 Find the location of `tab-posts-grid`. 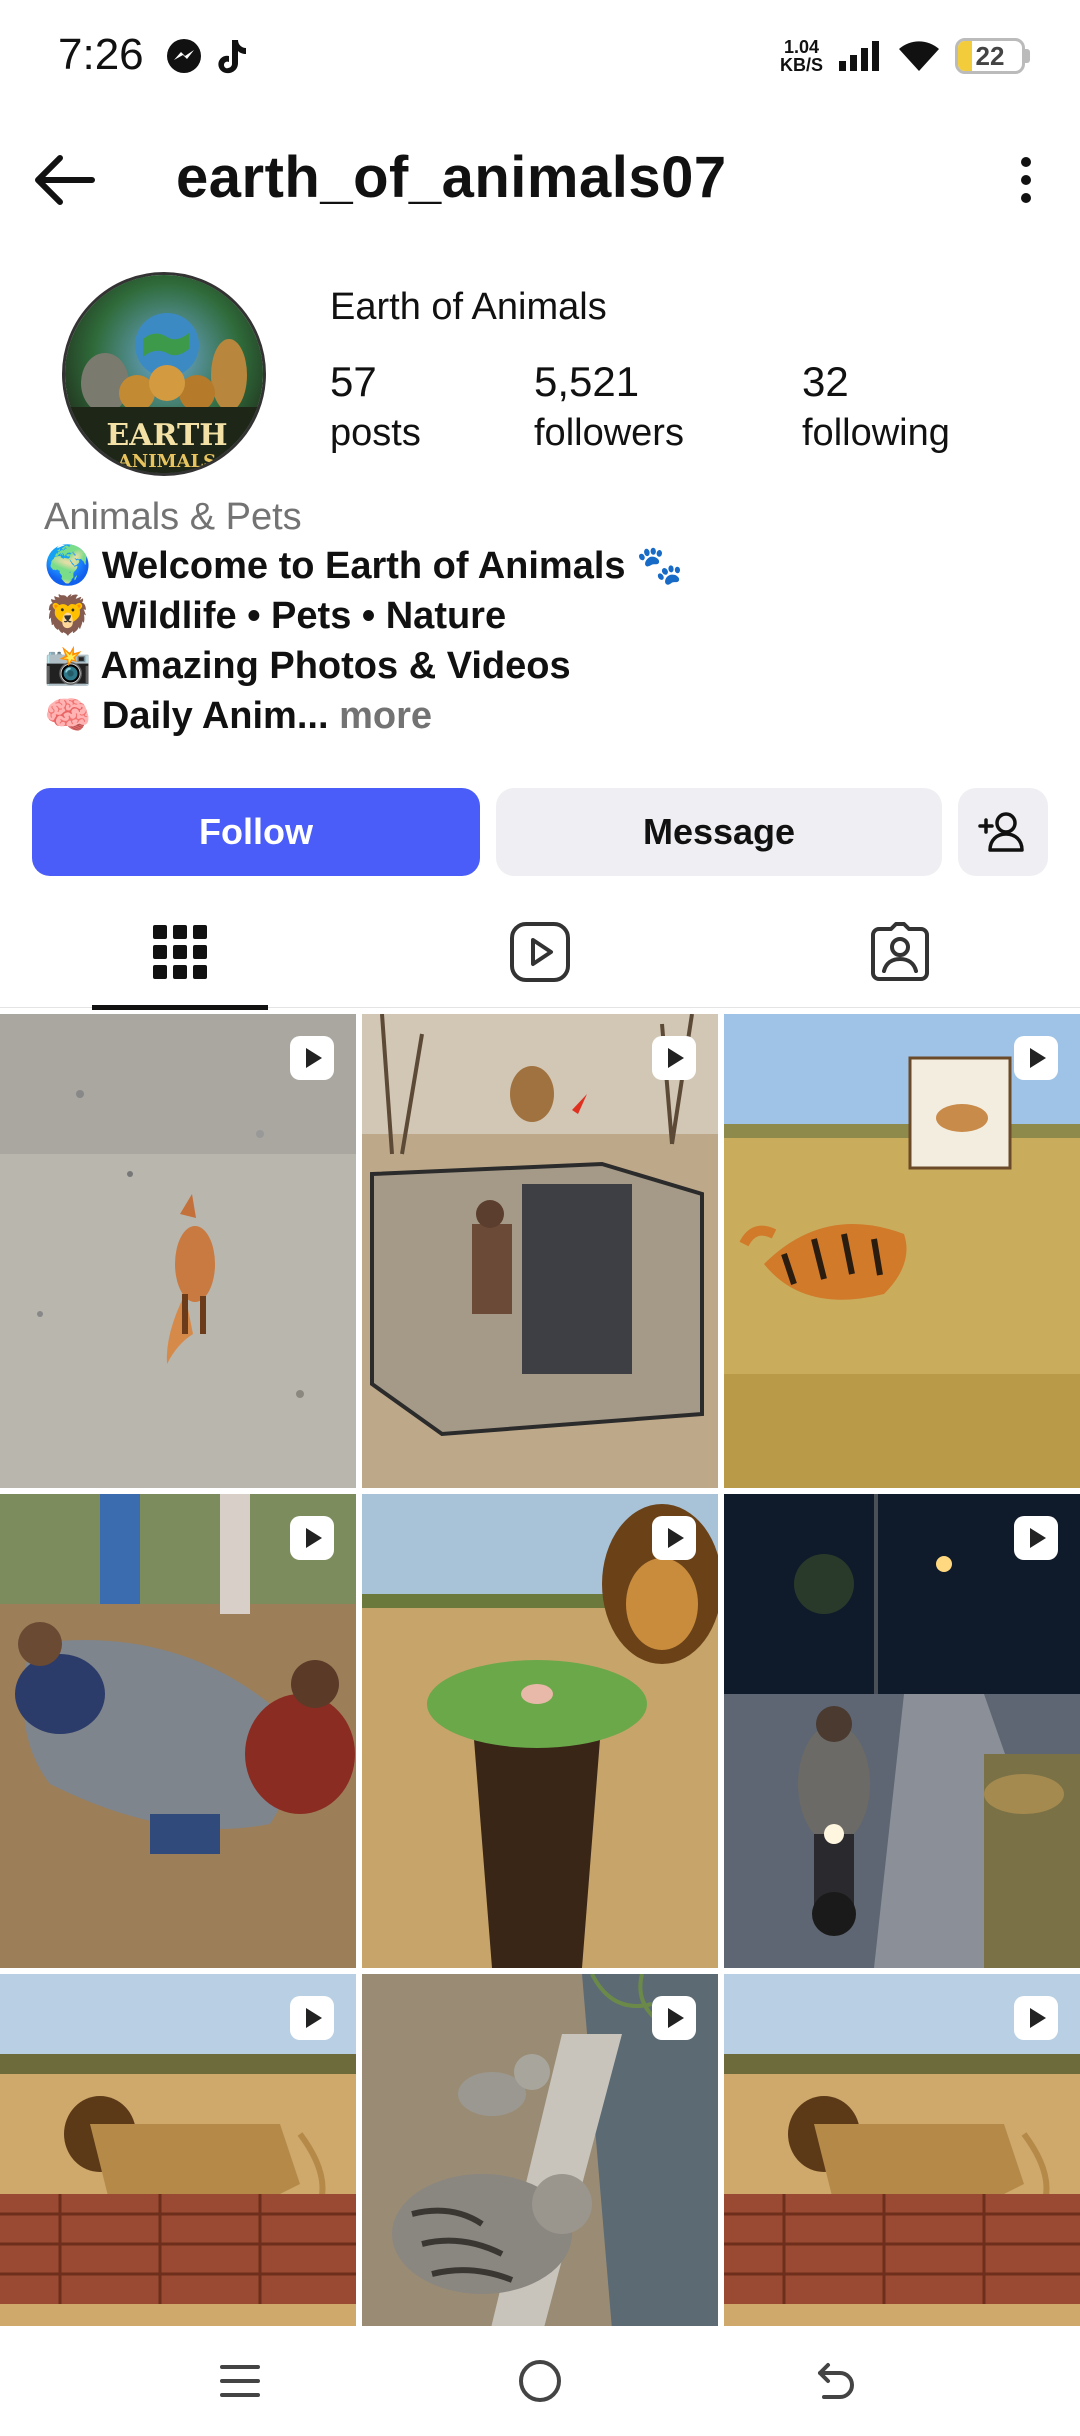

tab-posts-grid is located at coordinates (180, 953).